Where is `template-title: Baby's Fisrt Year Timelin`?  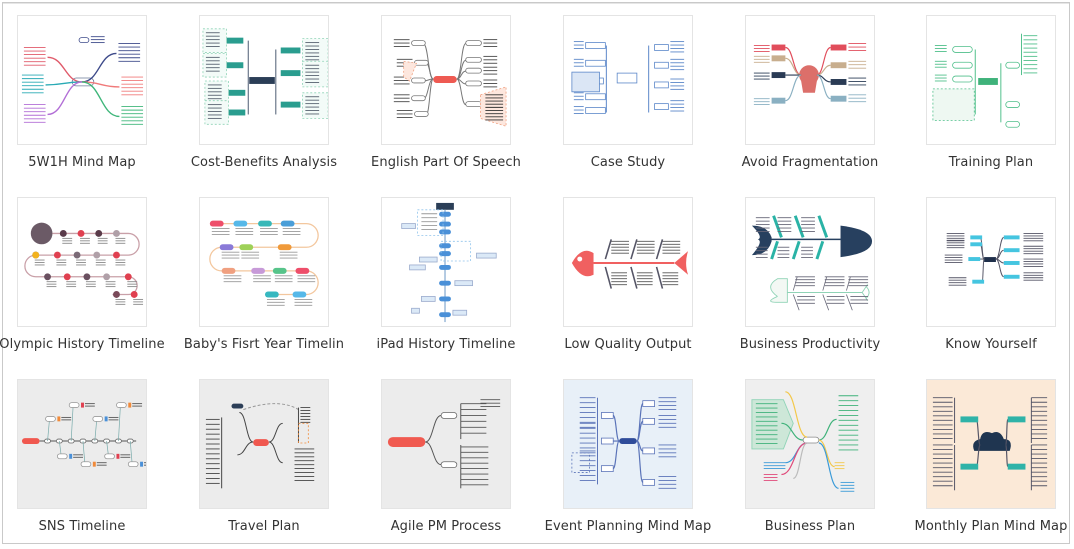 template-title: Baby's Fisrt Year Timelin is located at coordinates (264, 344).